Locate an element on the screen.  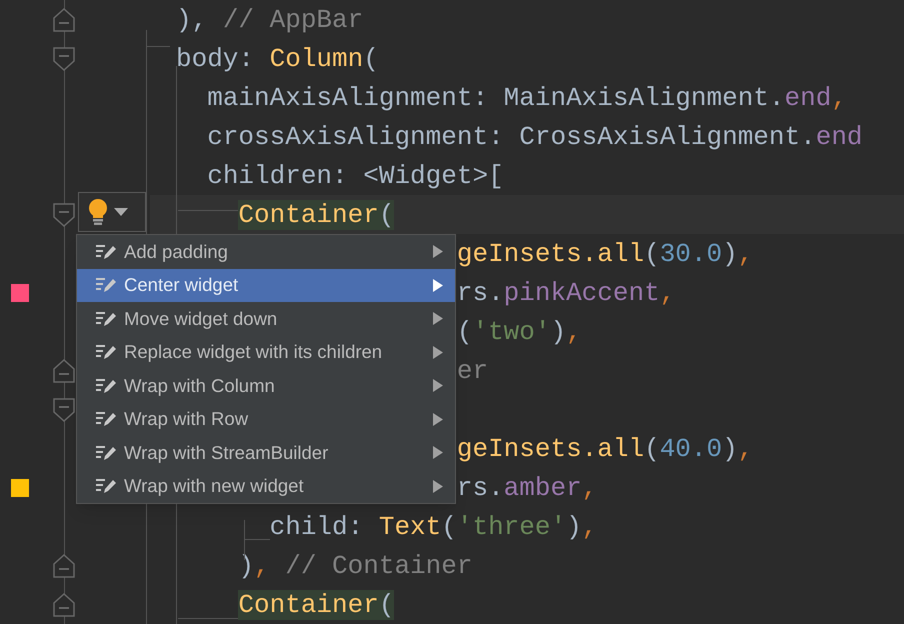
code-line: geInsets.all(30.0), is located at coordinates (605, 254).